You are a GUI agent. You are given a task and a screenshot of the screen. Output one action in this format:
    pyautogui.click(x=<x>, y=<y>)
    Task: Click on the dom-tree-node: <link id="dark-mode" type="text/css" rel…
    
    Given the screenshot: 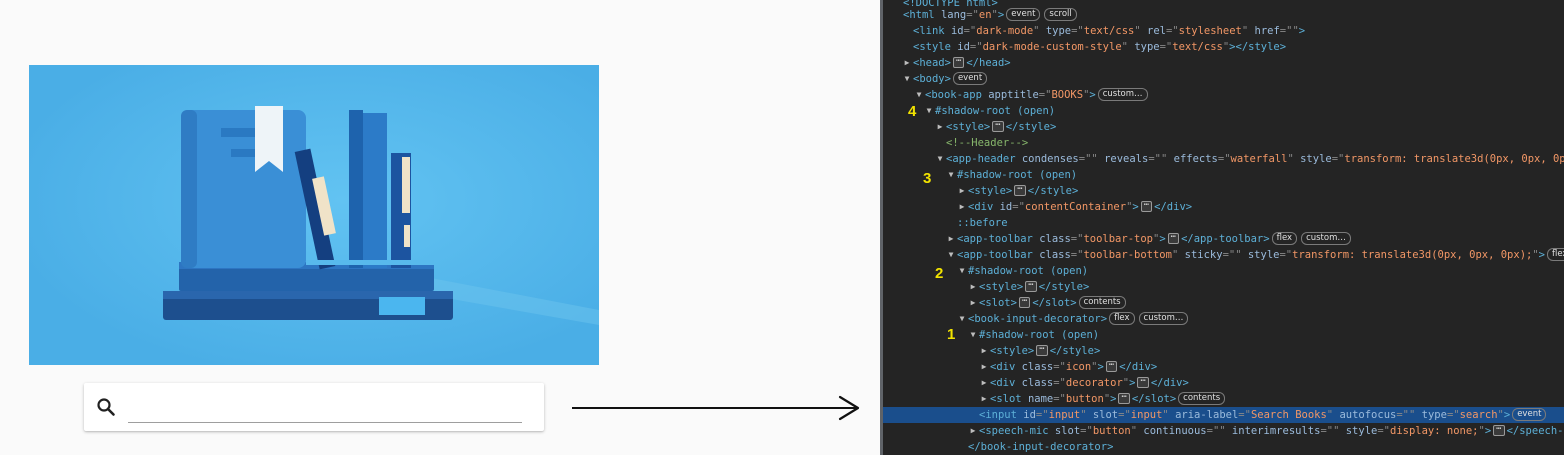 What is the action you would take?
    pyautogui.click(x=1223, y=31)
    